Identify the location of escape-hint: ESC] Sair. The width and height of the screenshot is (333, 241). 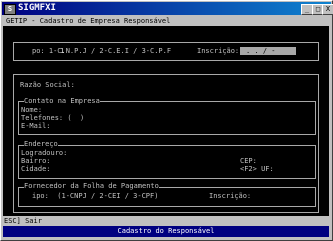
(23, 221).